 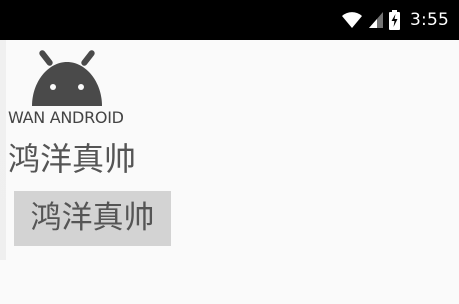 What do you see at coordinates (3, 150) in the screenshot?
I see `left-edge-artifact` at bounding box center [3, 150].